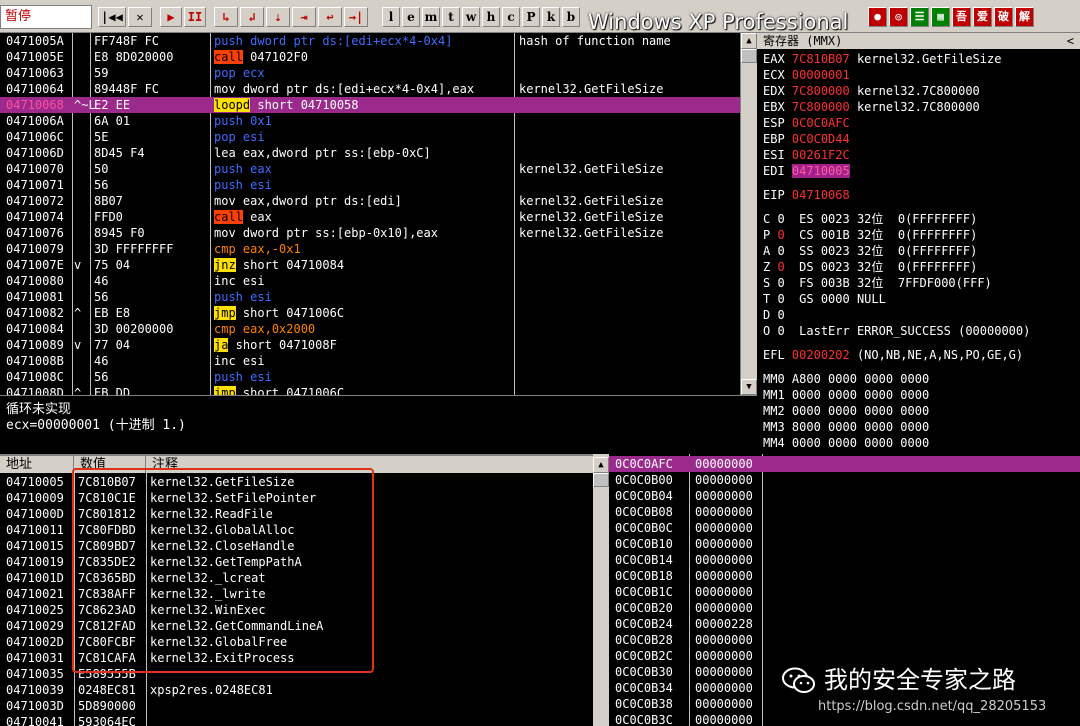  Describe the element at coordinates (1003, 17) in the screenshot. I see `toolbar-plugin-button-6: 破` at that location.